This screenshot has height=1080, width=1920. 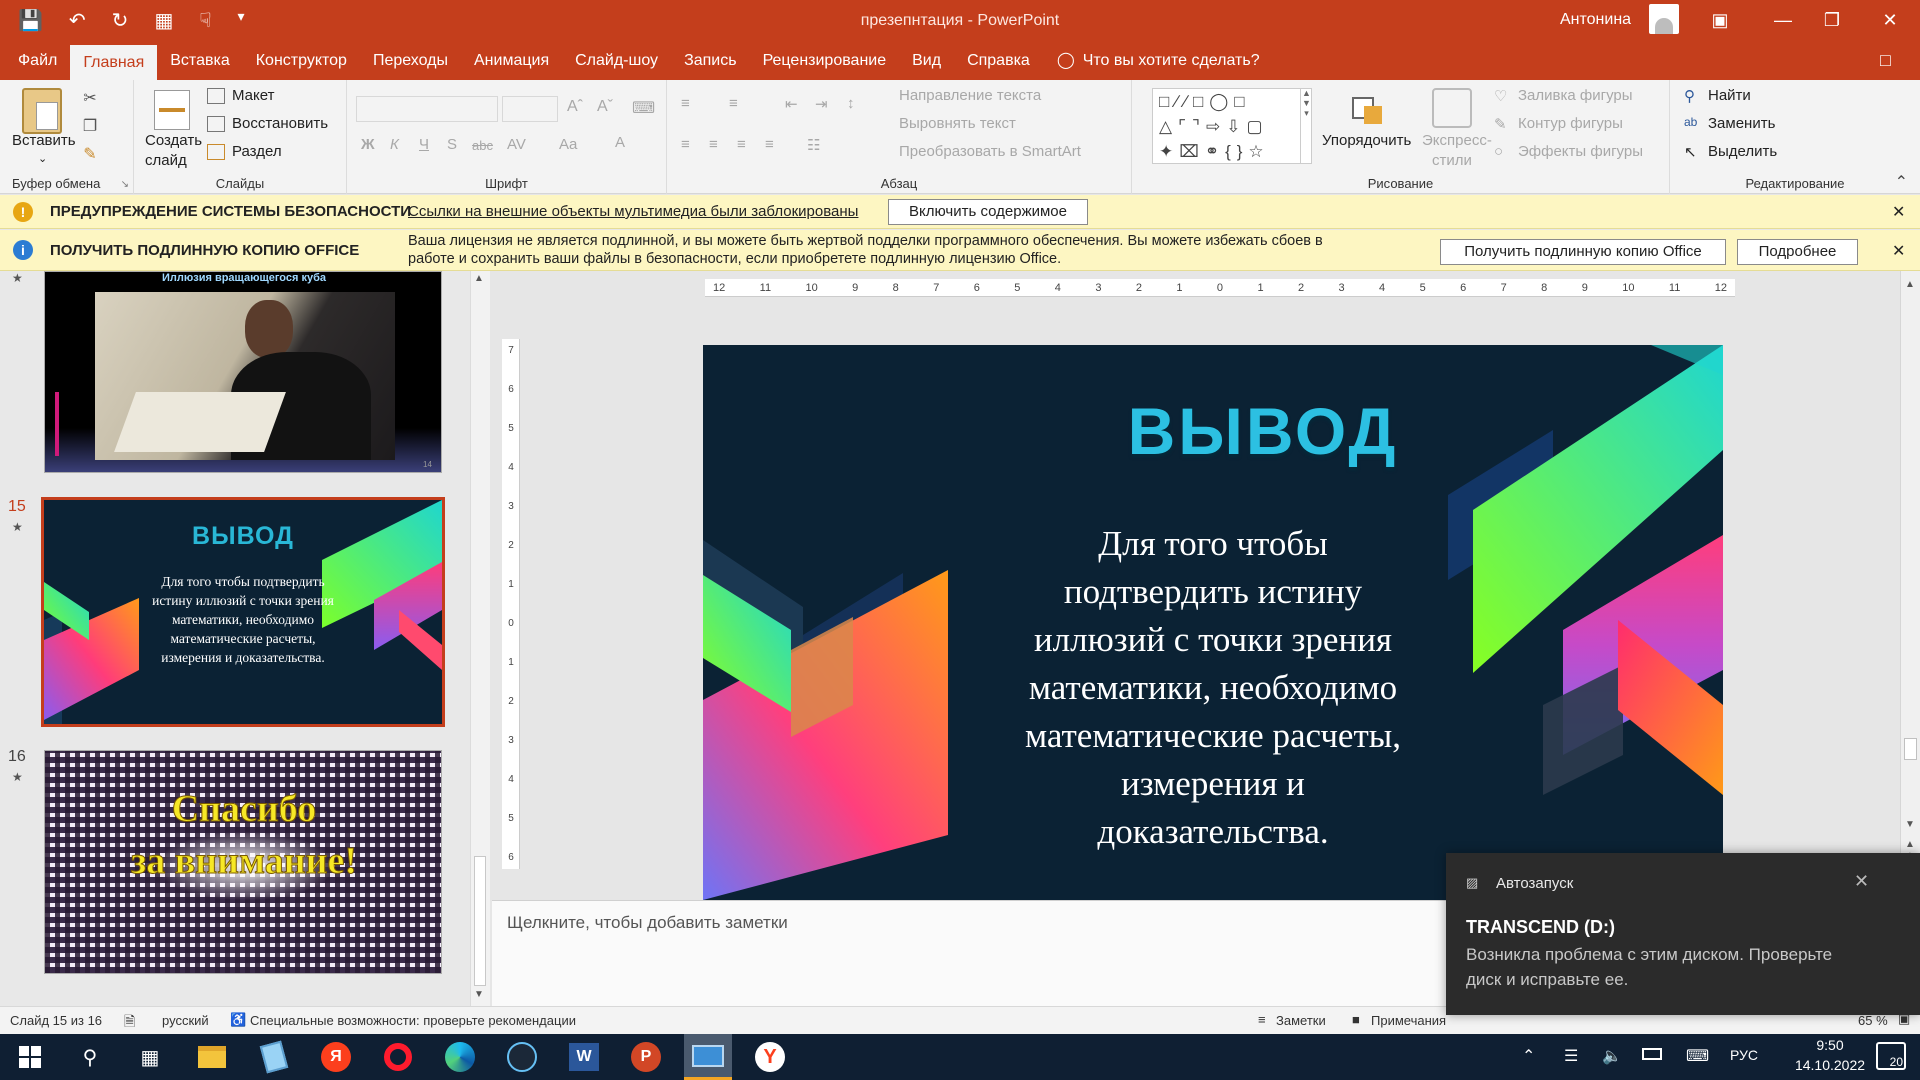 I want to click on spelling-icon: 🗎, so click(x=129, y=1023).